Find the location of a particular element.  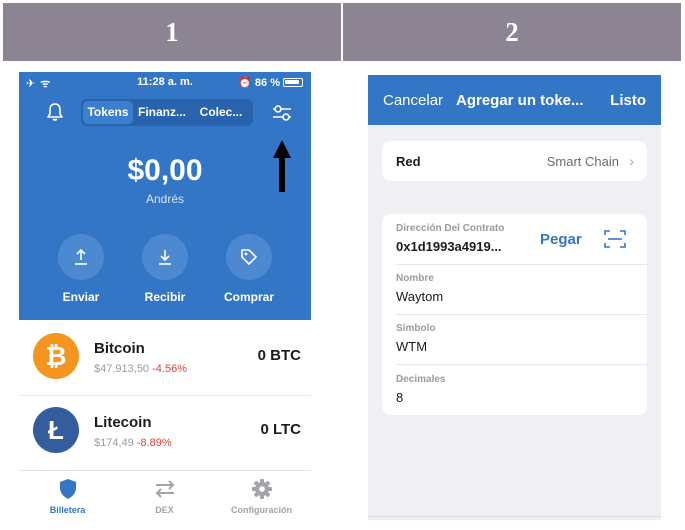

token-price-line: $174,49 -8.89% is located at coordinates (133, 443).